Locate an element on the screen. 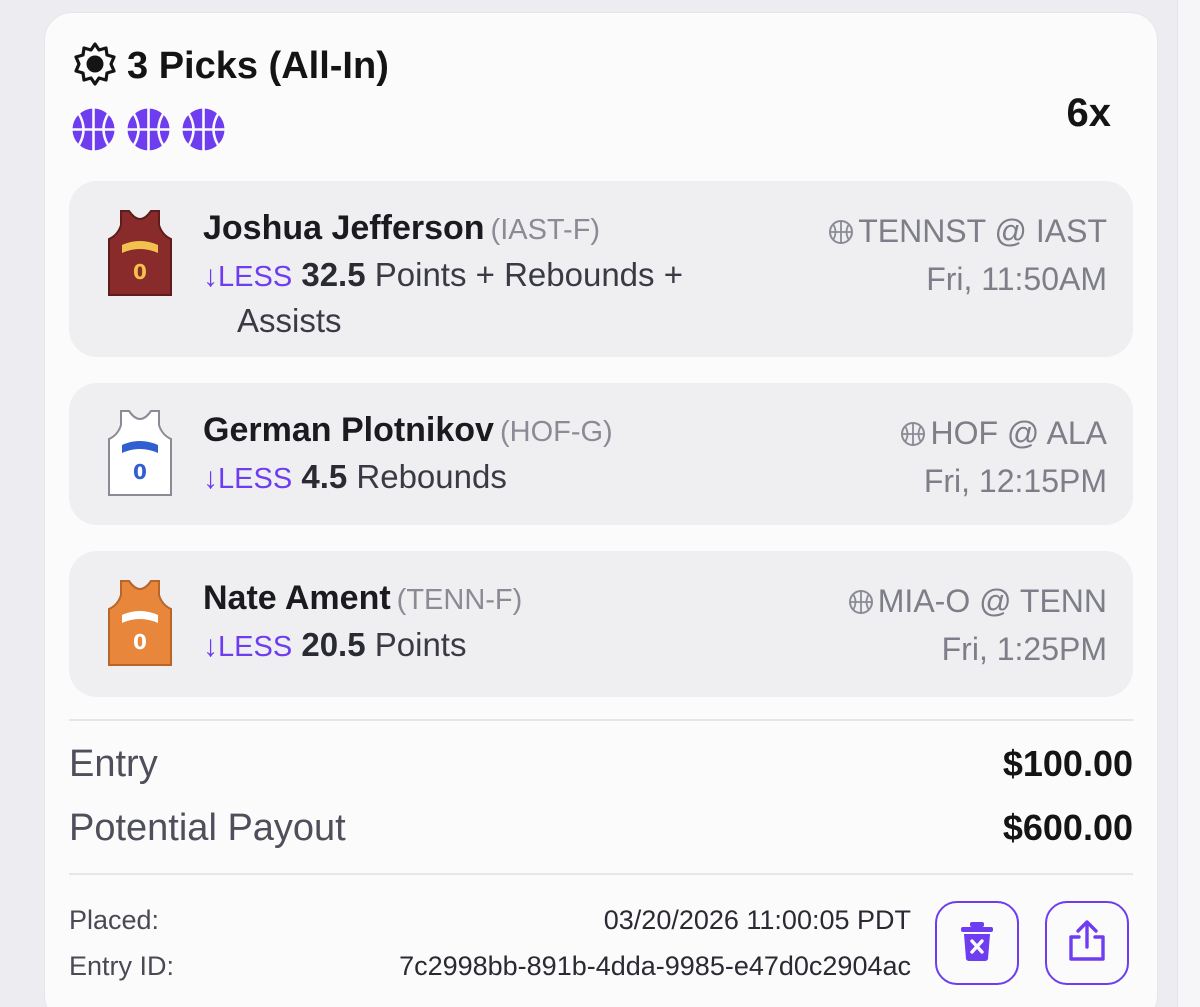 The width and height of the screenshot is (1200, 1007). pick-stat: Points is located at coordinates (420, 644).